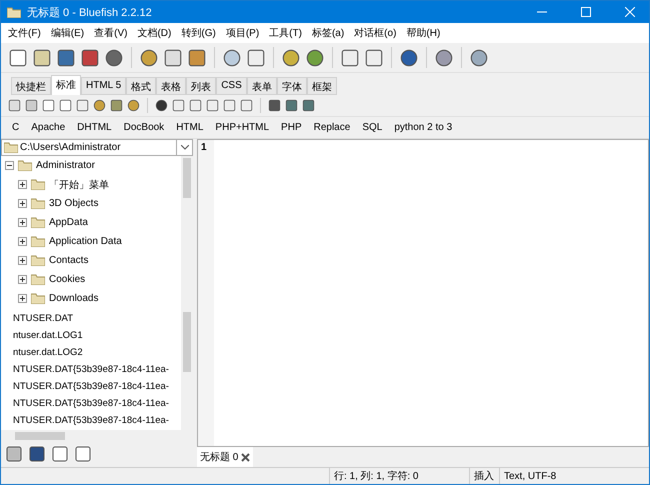  I want to click on snippet-menu: PHP+HTML, so click(242, 127).